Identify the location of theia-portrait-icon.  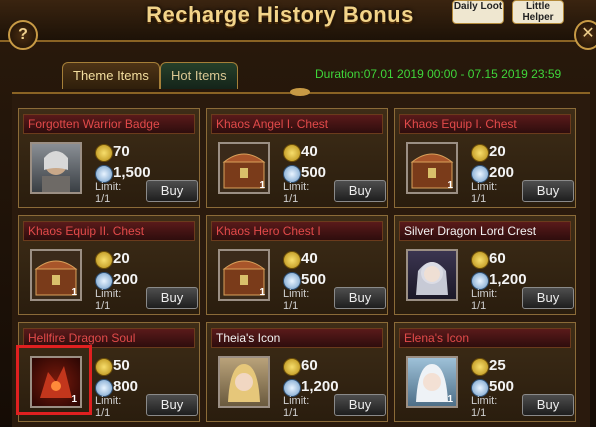
(244, 383).